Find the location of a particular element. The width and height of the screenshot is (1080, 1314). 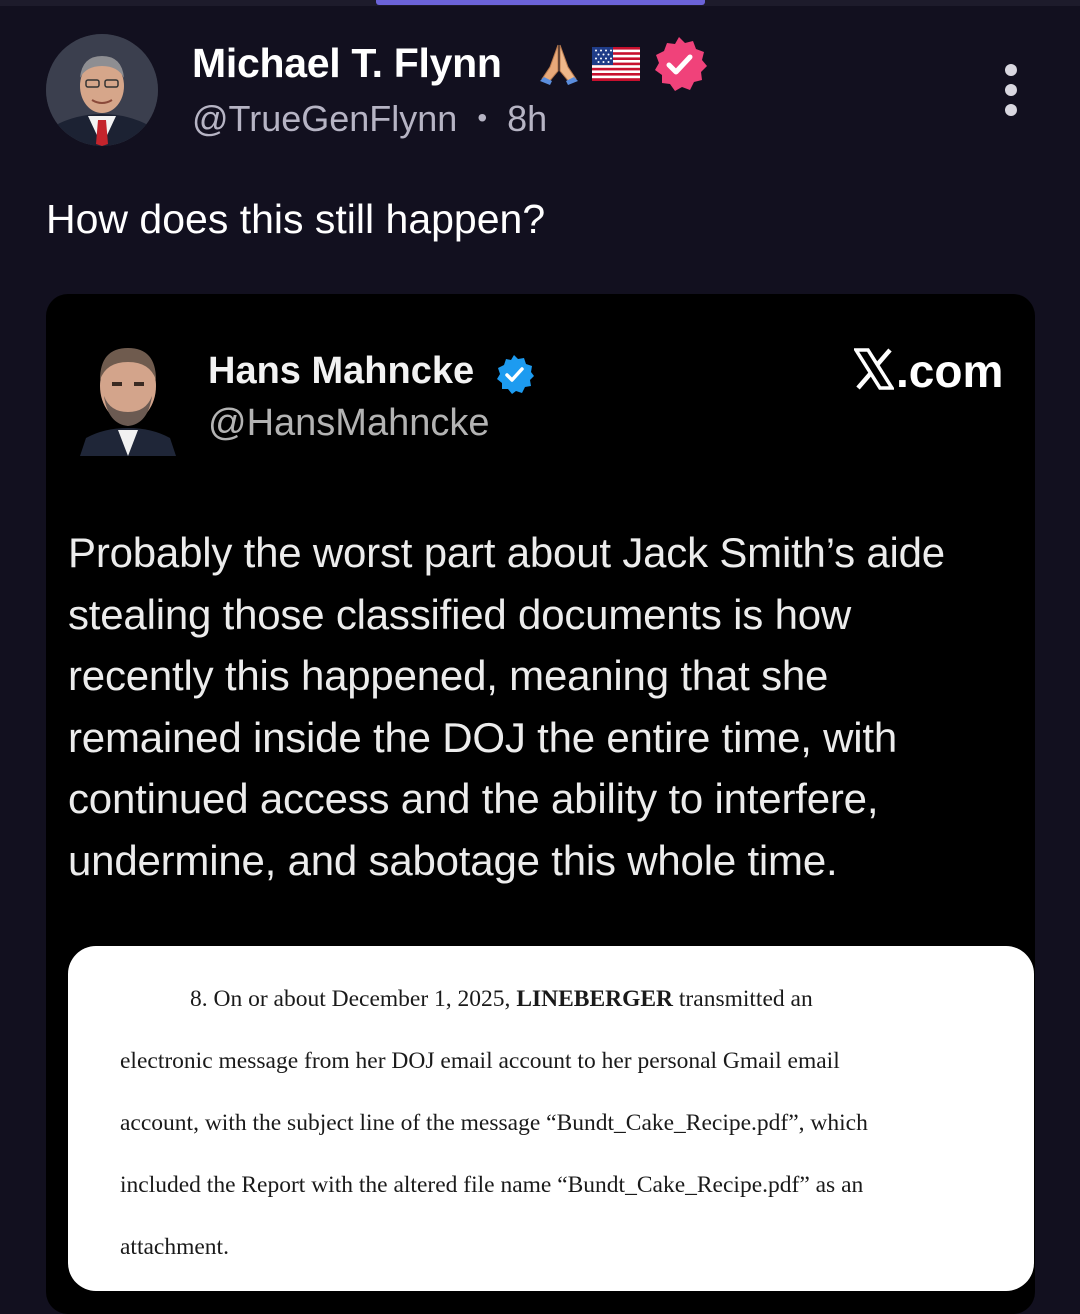

post-time: 8h is located at coordinates (527, 118).